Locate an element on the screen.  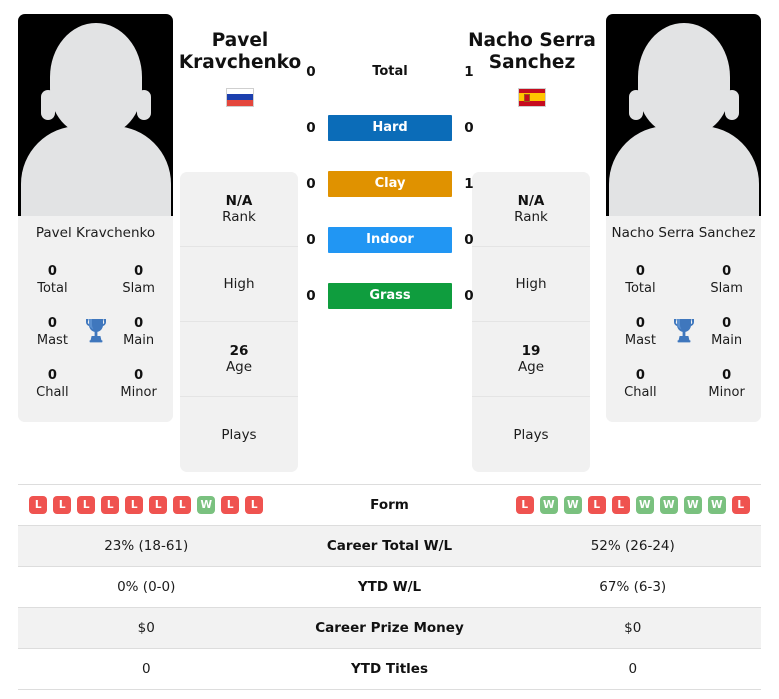
h2h-right-score-indoor: 0 is located at coordinates (469, 240).